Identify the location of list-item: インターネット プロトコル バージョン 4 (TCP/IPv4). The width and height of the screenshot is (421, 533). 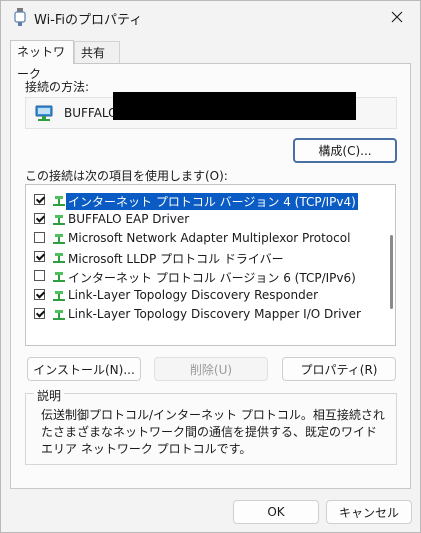
(204, 200).